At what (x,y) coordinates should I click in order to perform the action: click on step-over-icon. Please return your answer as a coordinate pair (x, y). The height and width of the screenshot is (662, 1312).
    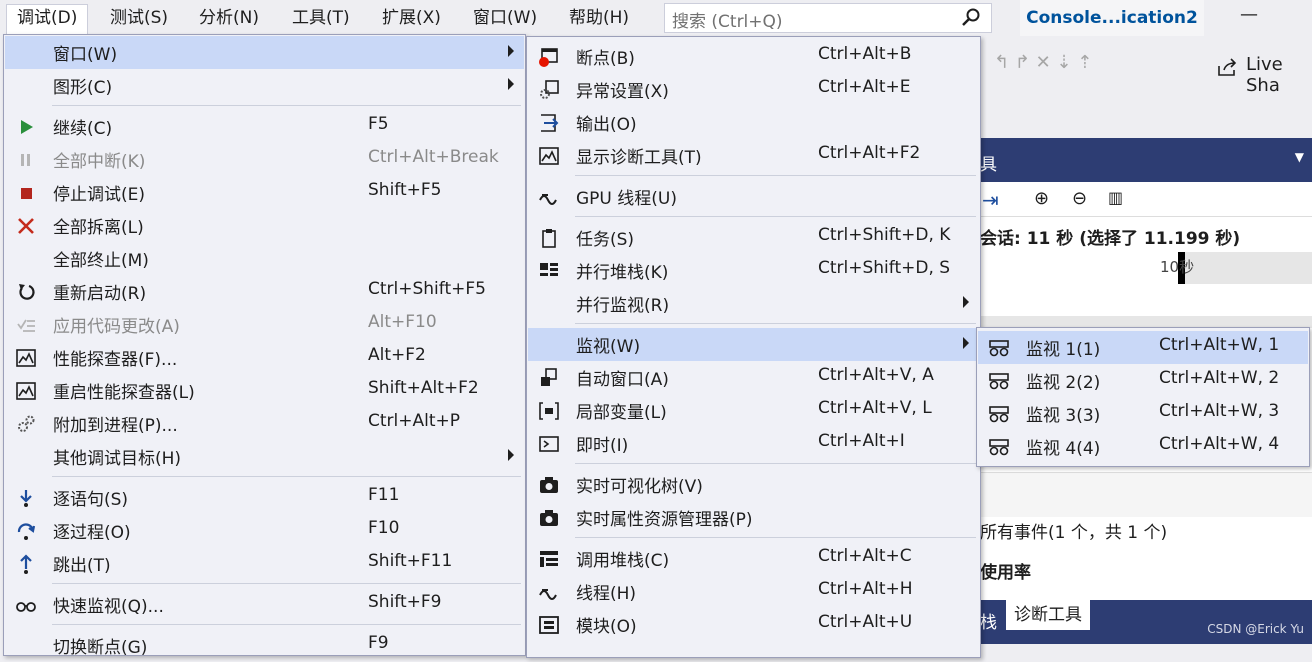
    Looking at the image, I should click on (26, 531).